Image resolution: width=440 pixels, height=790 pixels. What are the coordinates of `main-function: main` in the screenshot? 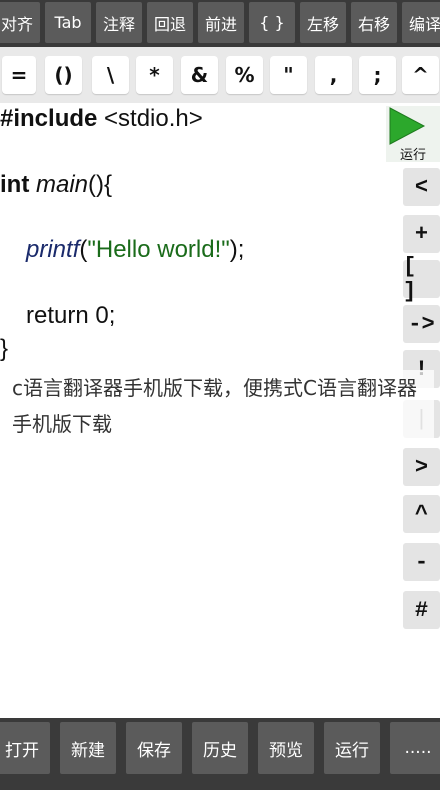 It's located at (59, 184).